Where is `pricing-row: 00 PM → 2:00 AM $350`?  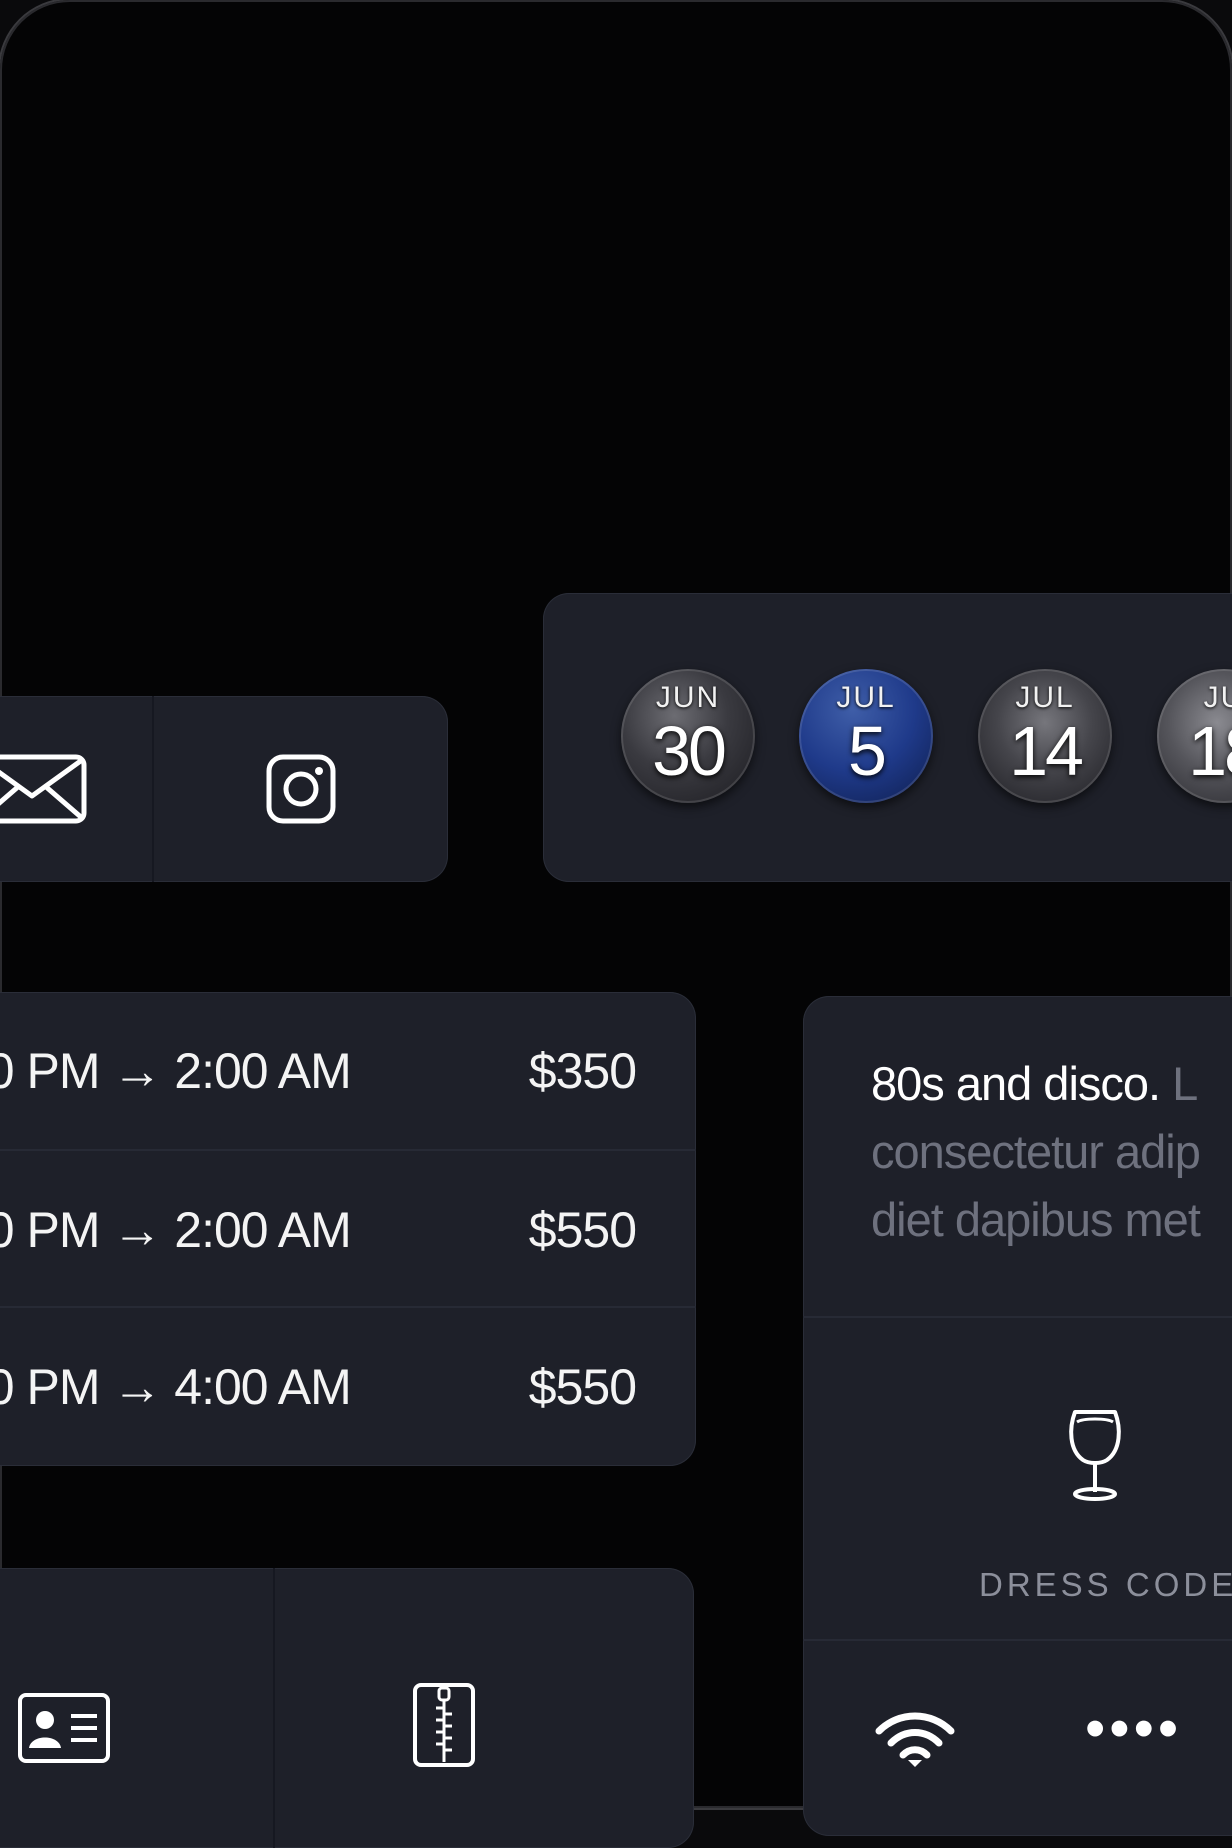 pricing-row: 00 PM → 2:00 AM $350 is located at coordinates (348, 1070).